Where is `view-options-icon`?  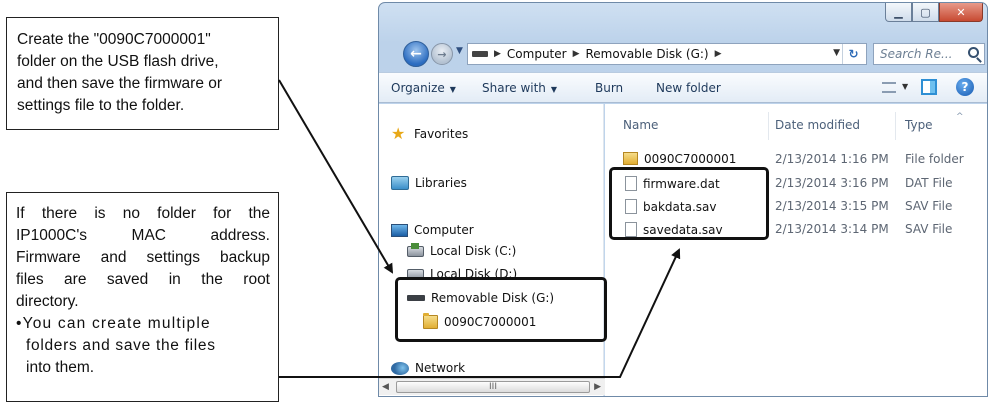 view-options-icon is located at coordinates (889, 87).